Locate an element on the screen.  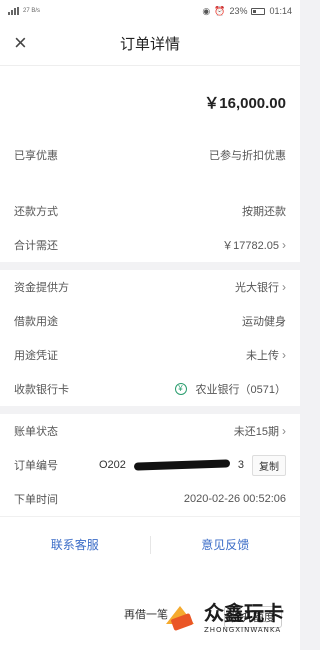
card-value-wrap: ¥ 农业银行（0571） is located at coordinates (230, 389).